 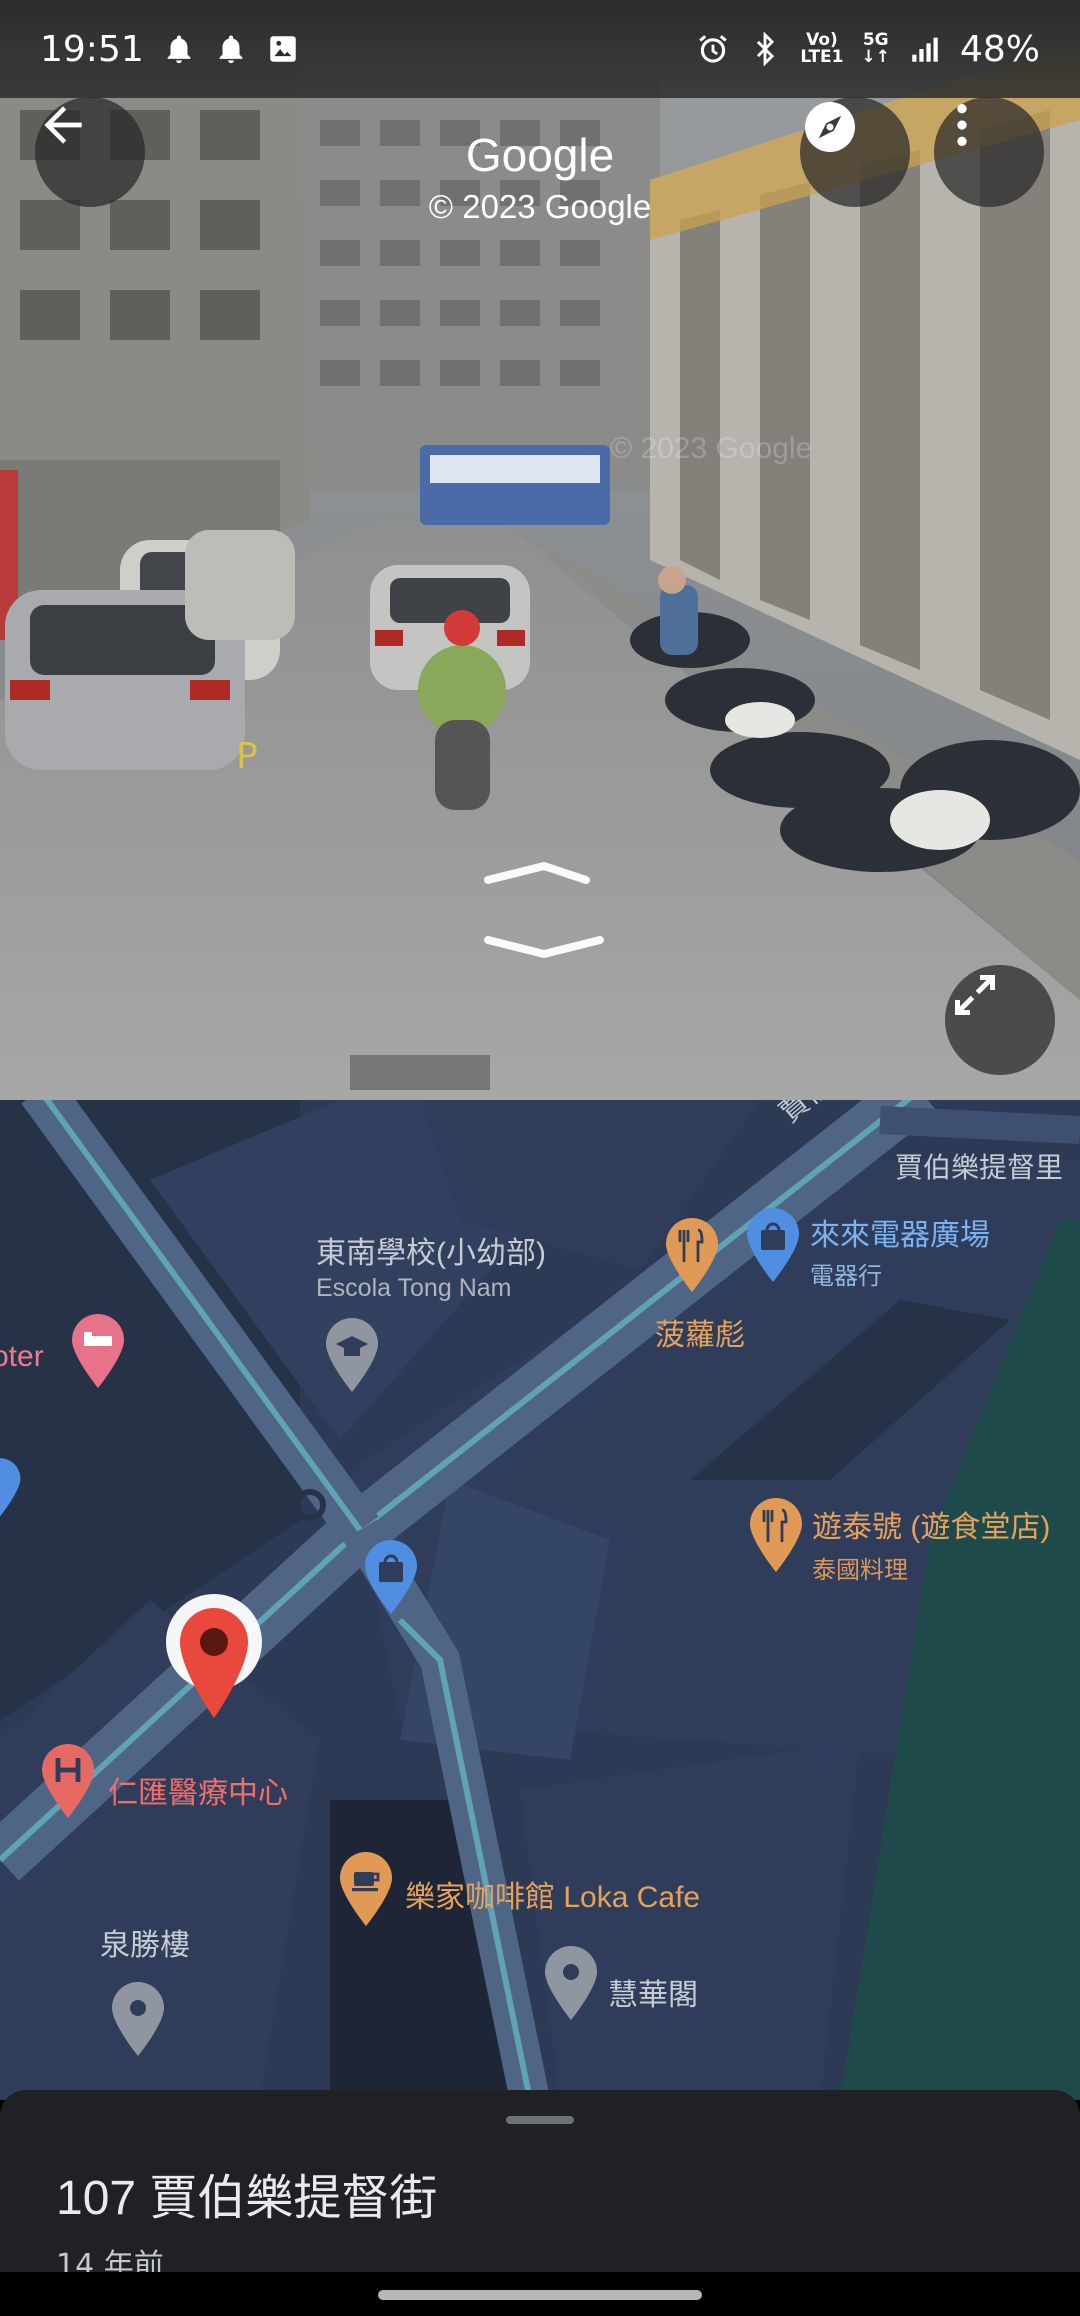 I want to click on compass-button, so click(x=855, y=152).